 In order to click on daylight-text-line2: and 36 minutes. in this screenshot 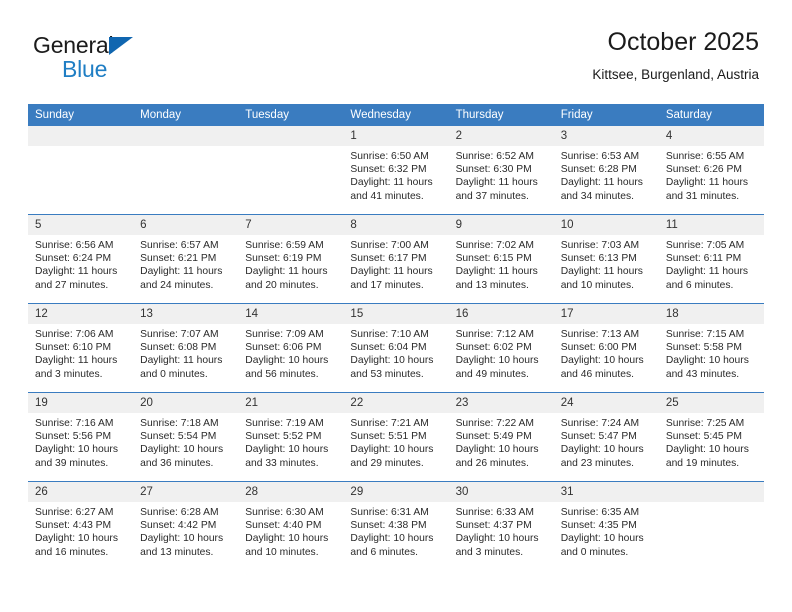, I will do `click(177, 463)`.